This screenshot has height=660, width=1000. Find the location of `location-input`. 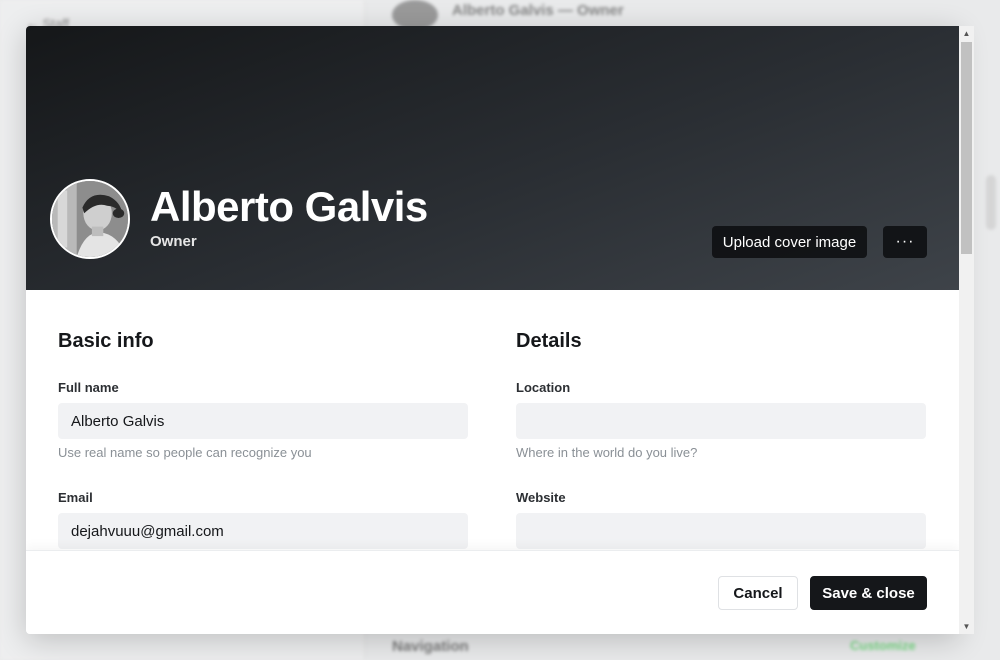

location-input is located at coordinates (721, 421).